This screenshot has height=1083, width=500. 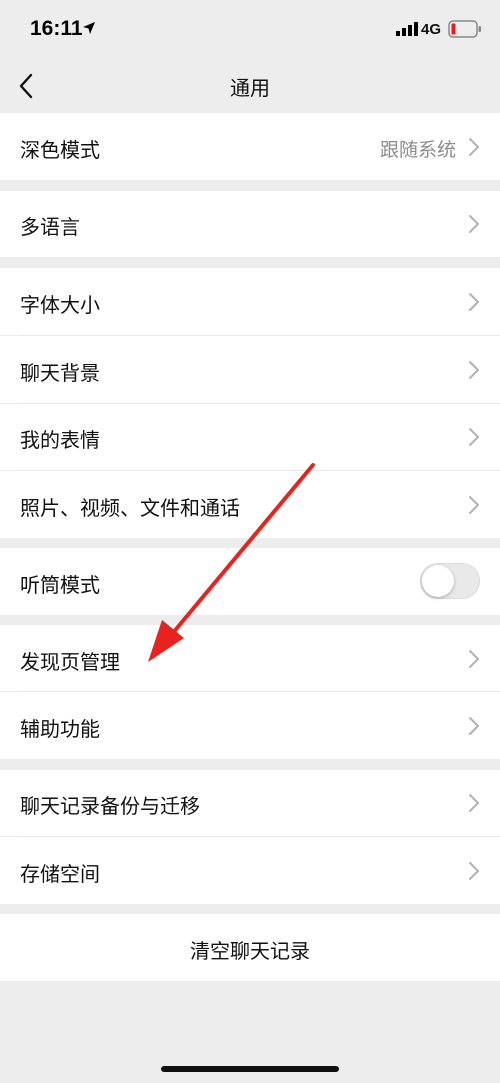 What do you see at coordinates (417, 150) in the screenshot?
I see `setting-value: 跟随系统` at bounding box center [417, 150].